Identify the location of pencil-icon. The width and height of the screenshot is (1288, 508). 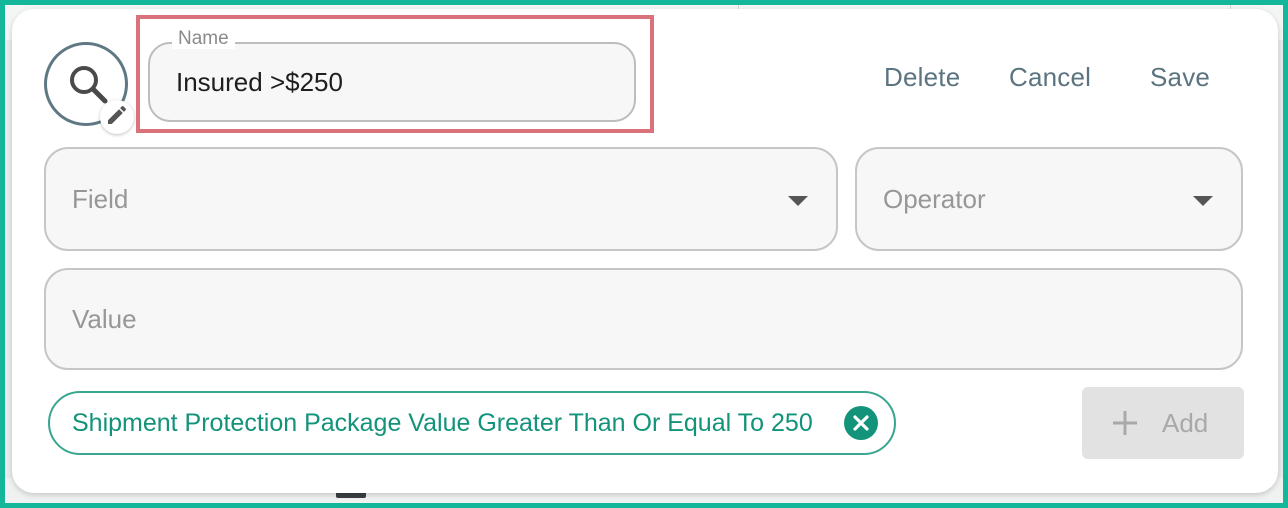
(117, 117).